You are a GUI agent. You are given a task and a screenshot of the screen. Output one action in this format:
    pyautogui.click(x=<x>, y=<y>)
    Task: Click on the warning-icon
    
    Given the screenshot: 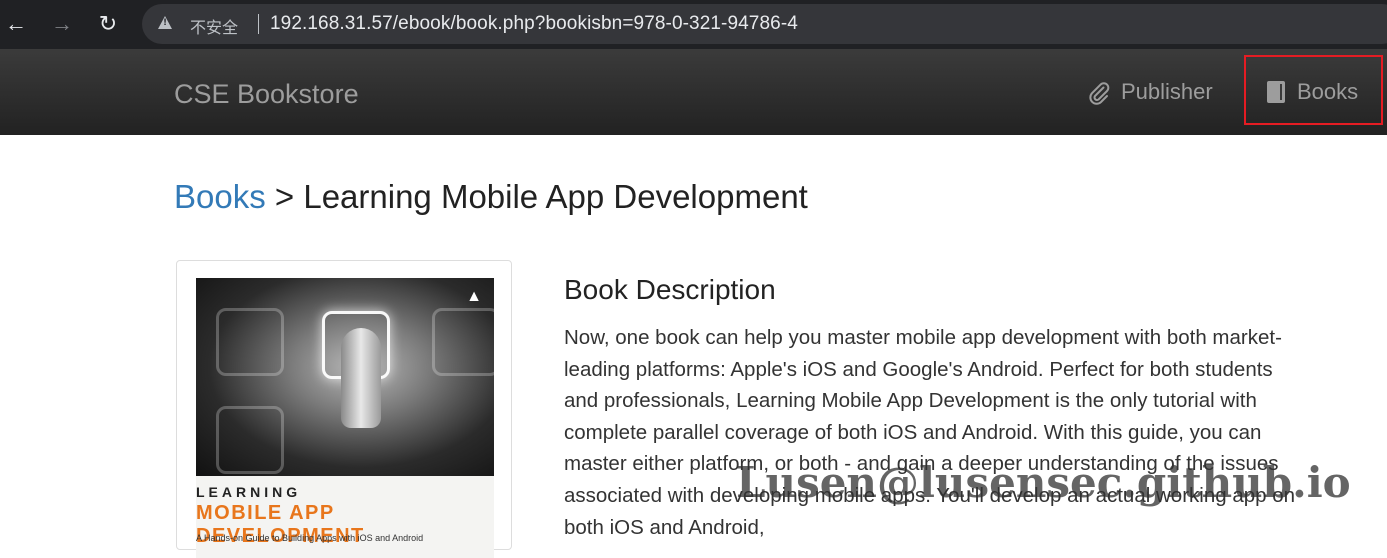 What is the action you would take?
    pyautogui.click(x=165, y=22)
    